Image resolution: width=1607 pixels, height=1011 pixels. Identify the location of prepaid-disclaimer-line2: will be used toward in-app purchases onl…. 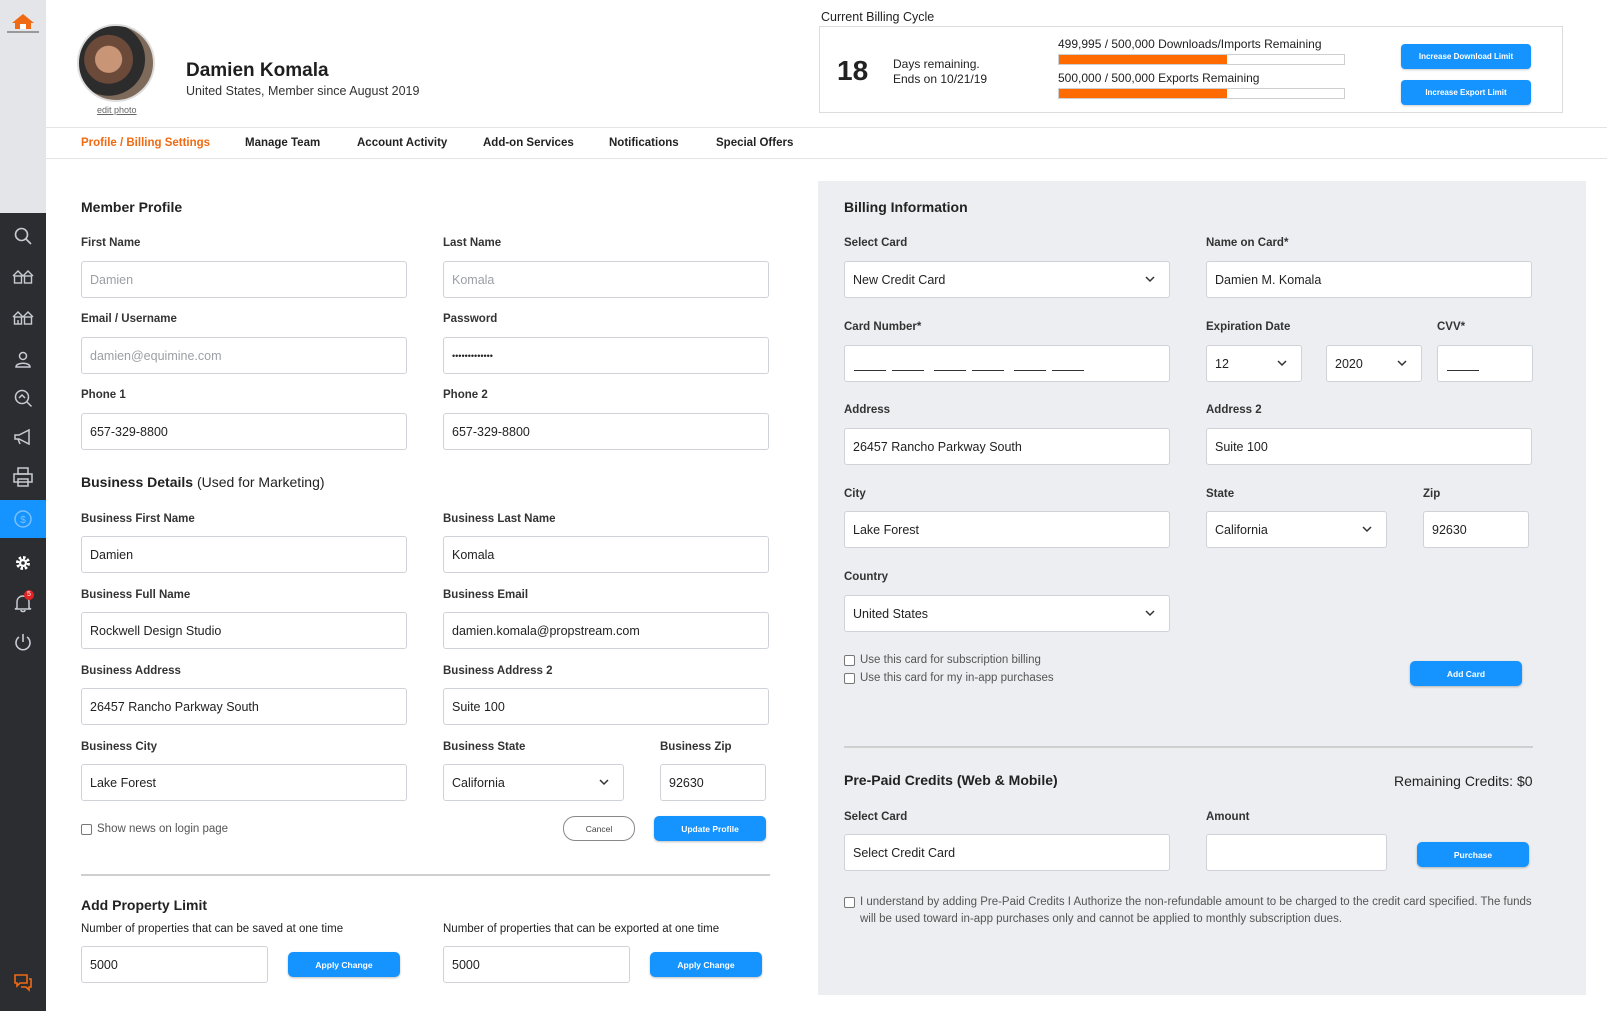
(1101, 919).